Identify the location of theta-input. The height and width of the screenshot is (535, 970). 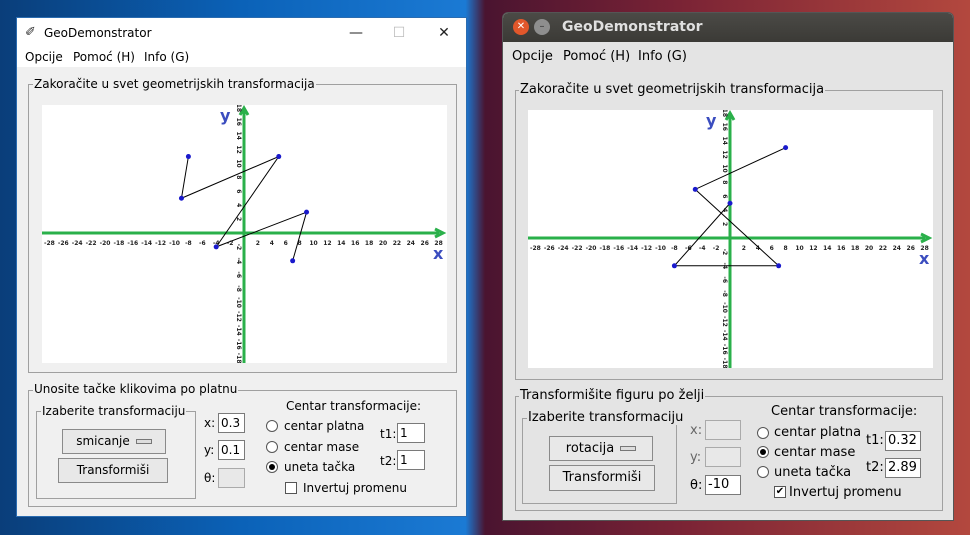
(231, 478).